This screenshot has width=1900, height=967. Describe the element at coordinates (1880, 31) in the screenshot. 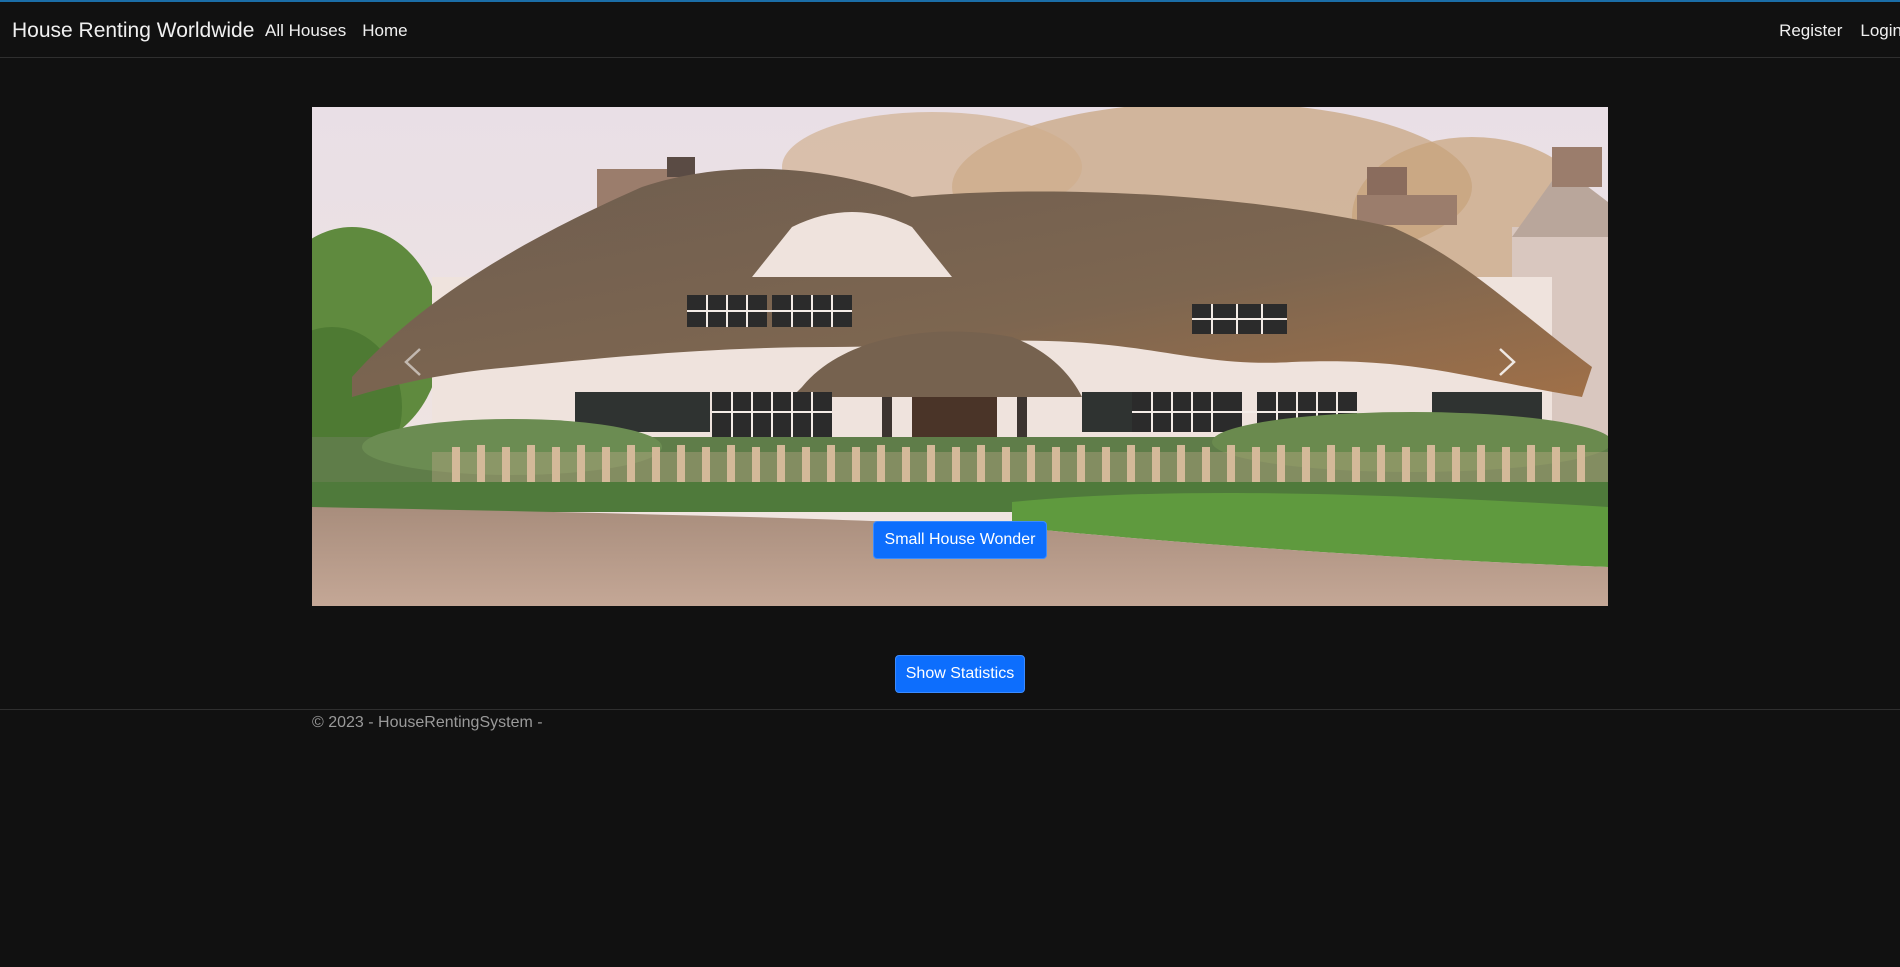

I see `nav-login: Login` at that location.